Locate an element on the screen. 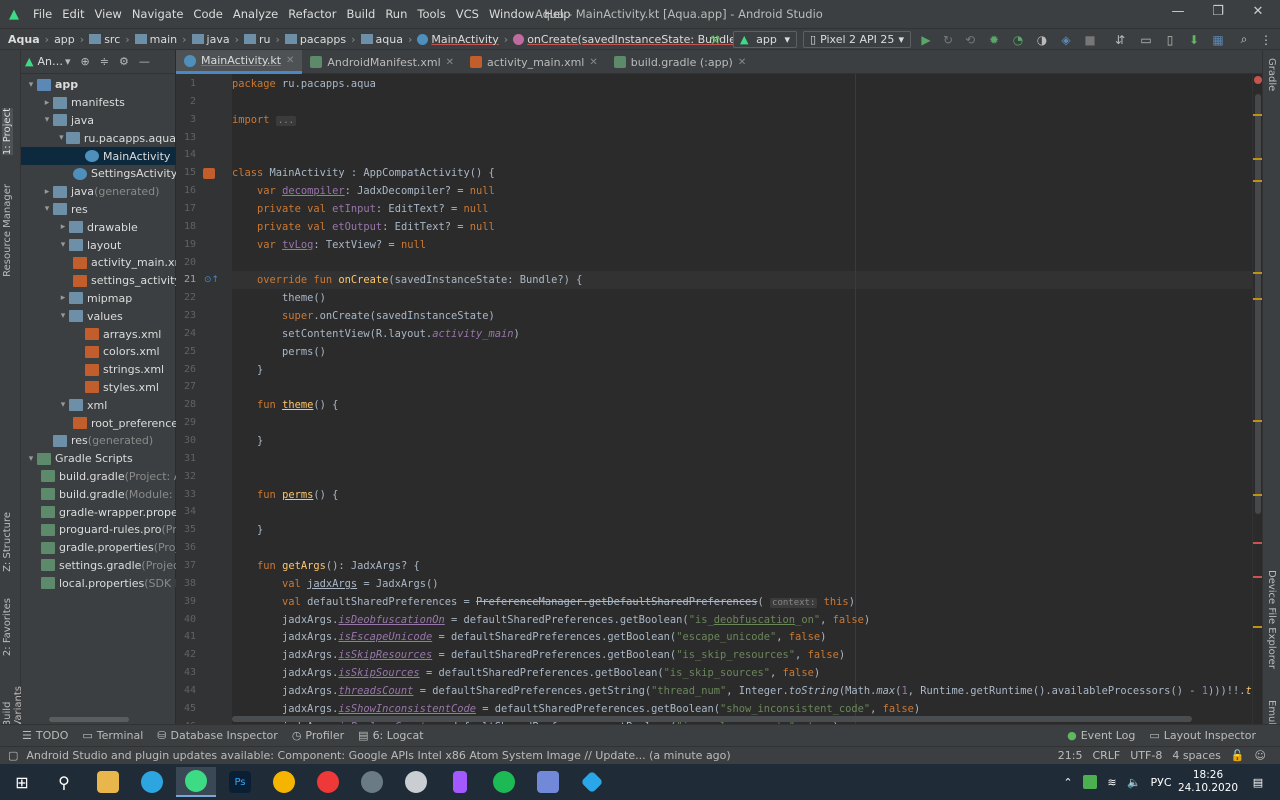 This screenshot has height=800, width=1280. android-studio-taskbar-icon is located at coordinates (196, 782).